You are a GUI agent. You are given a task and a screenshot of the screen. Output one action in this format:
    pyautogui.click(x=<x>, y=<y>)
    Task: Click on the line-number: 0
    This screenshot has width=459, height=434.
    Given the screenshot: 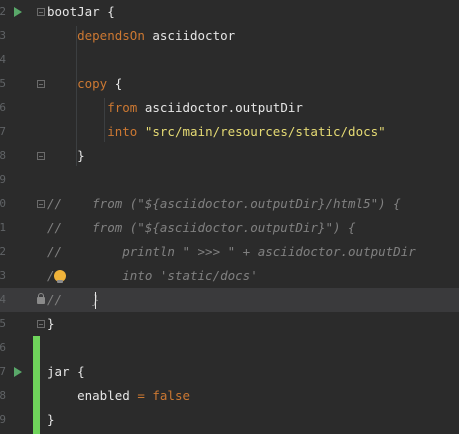 What is the action you would take?
    pyautogui.click(x=3, y=203)
    